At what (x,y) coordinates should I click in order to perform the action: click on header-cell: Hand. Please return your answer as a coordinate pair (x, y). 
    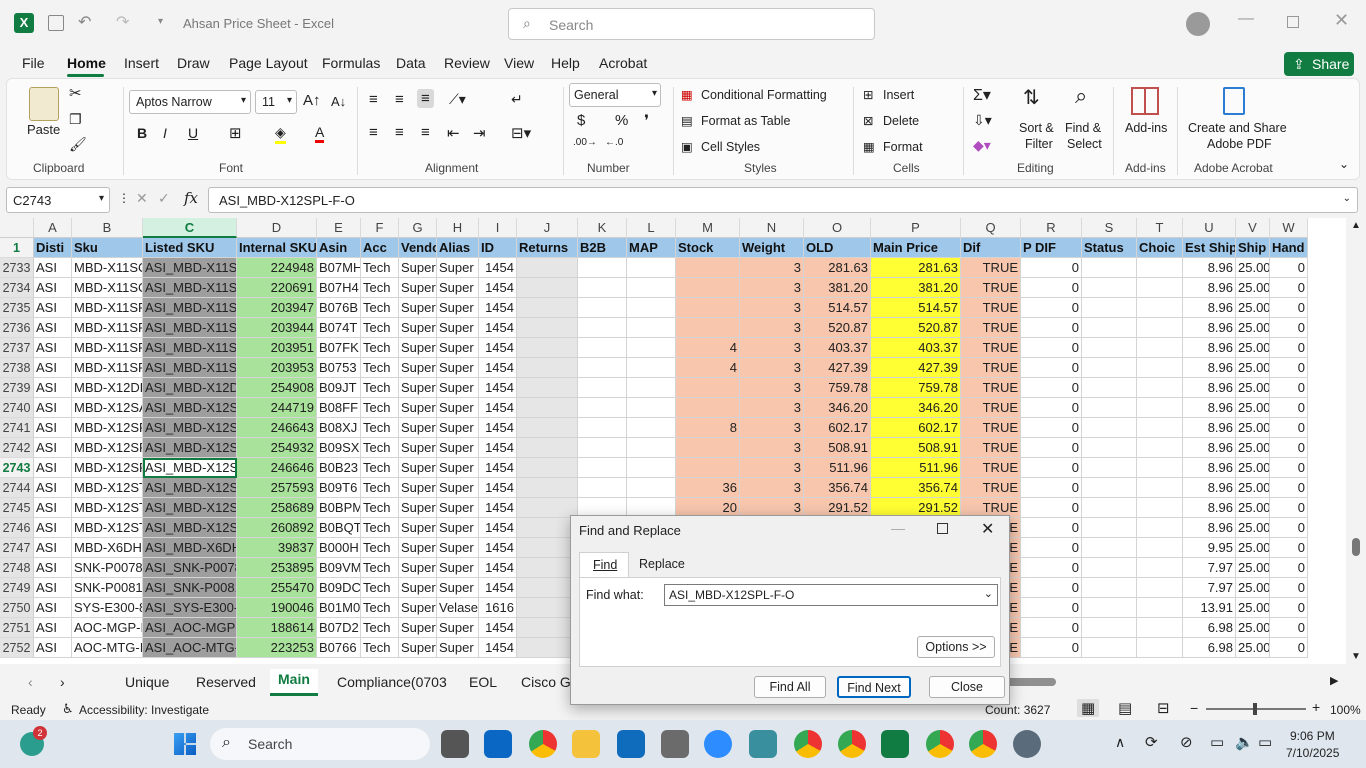
    Looking at the image, I should click on (1289, 248).